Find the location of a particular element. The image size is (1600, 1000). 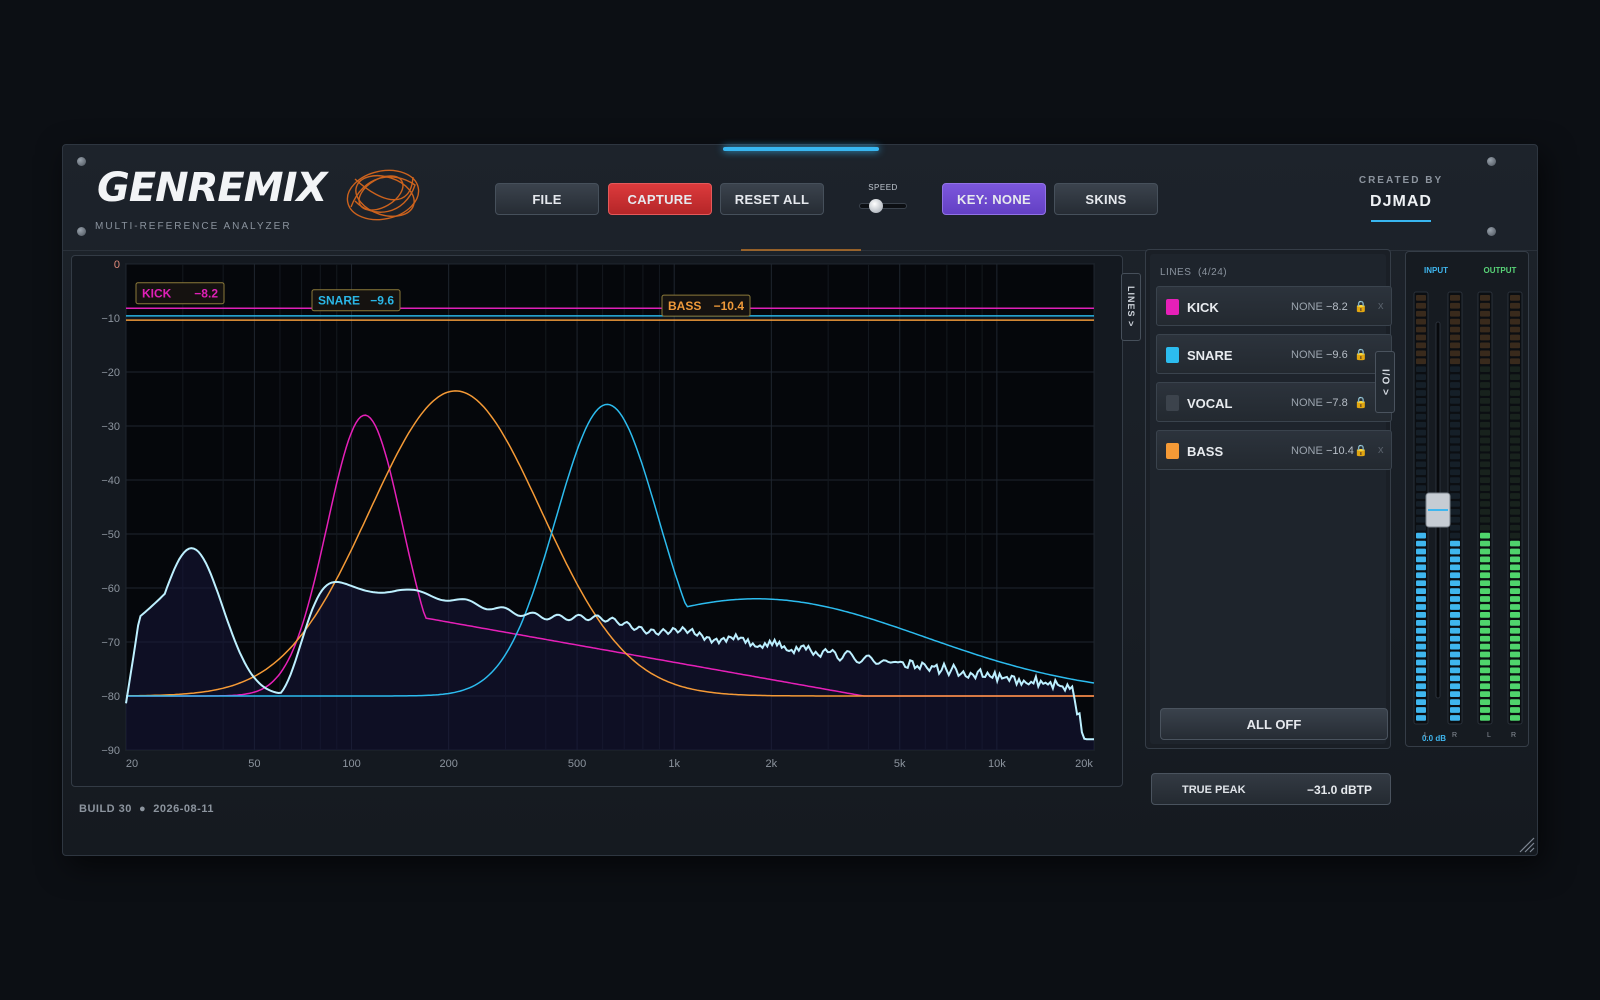

level-tag: SNARE −9.6 is located at coordinates (356, 300).